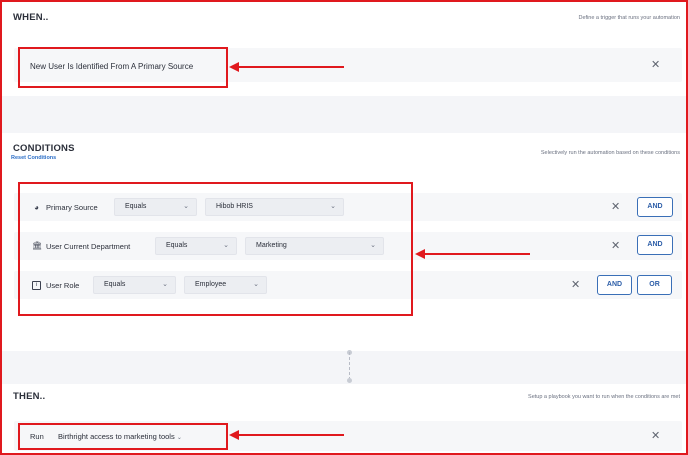 The height and width of the screenshot is (455, 688). Describe the element at coordinates (72, 207) in the screenshot. I see `condition-label: Primary Source` at that location.